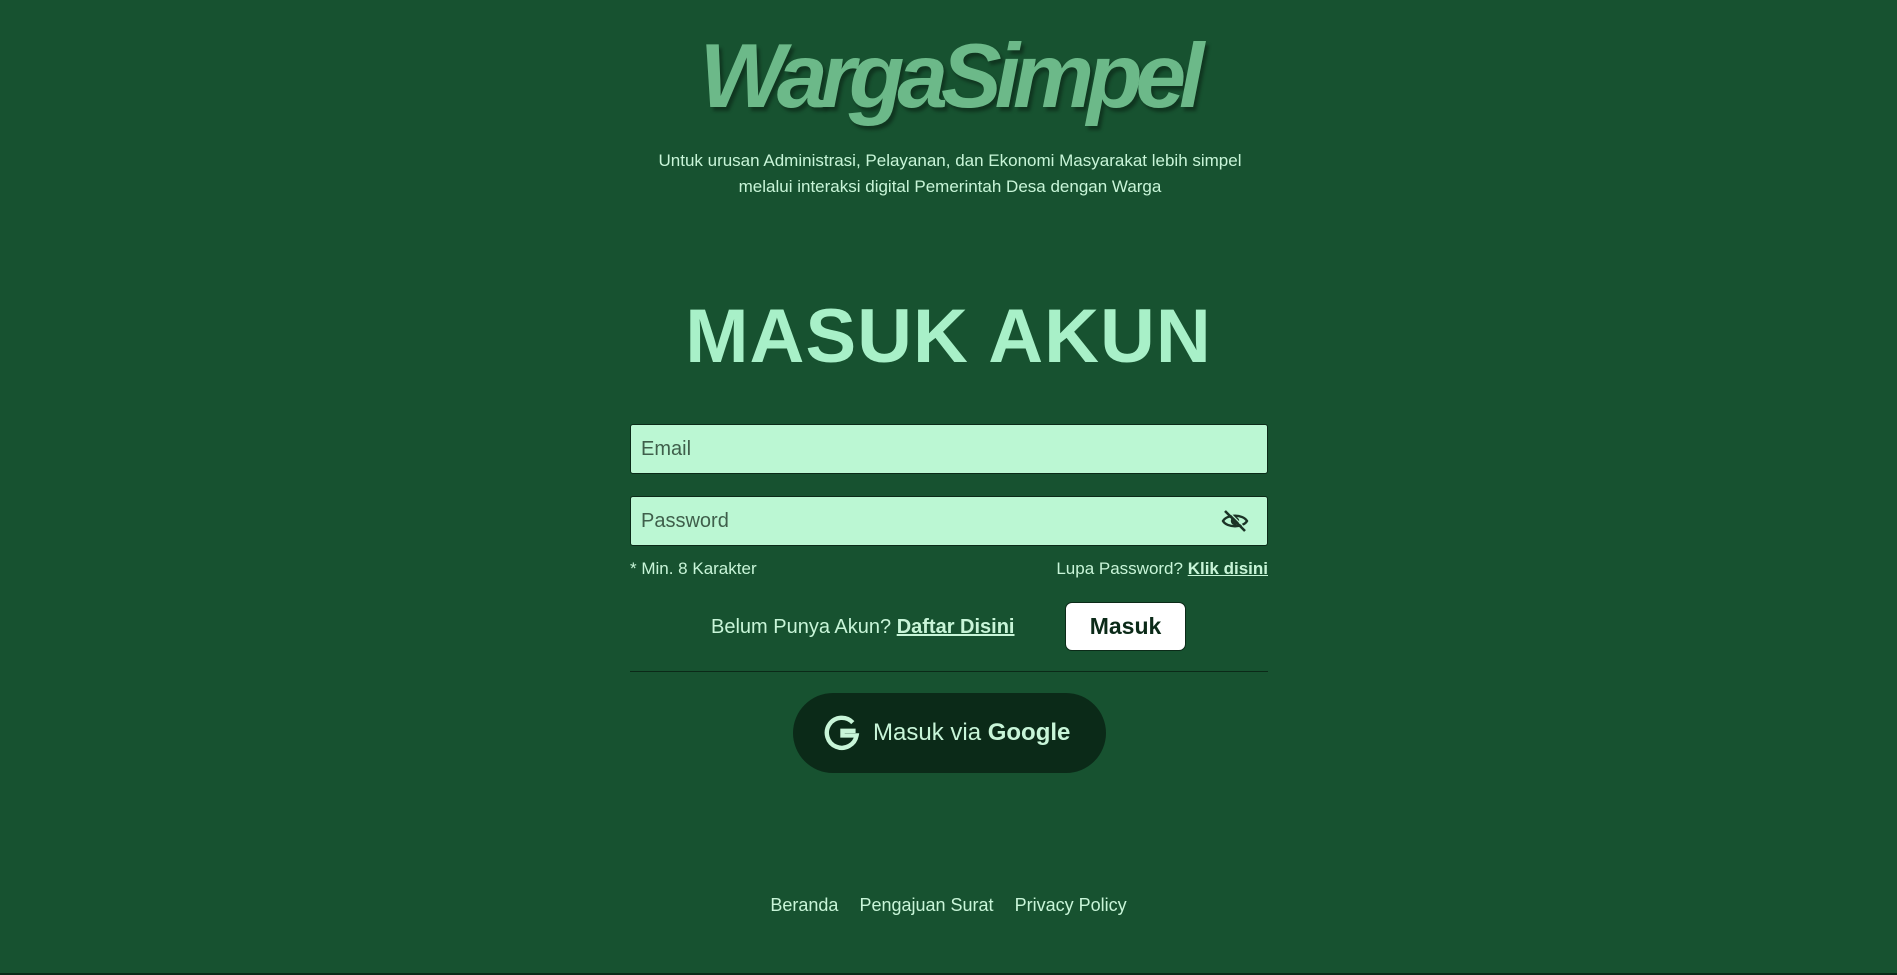 This screenshot has height=975, width=1897. I want to click on google-login-prefix: Masuk via, so click(927, 732).